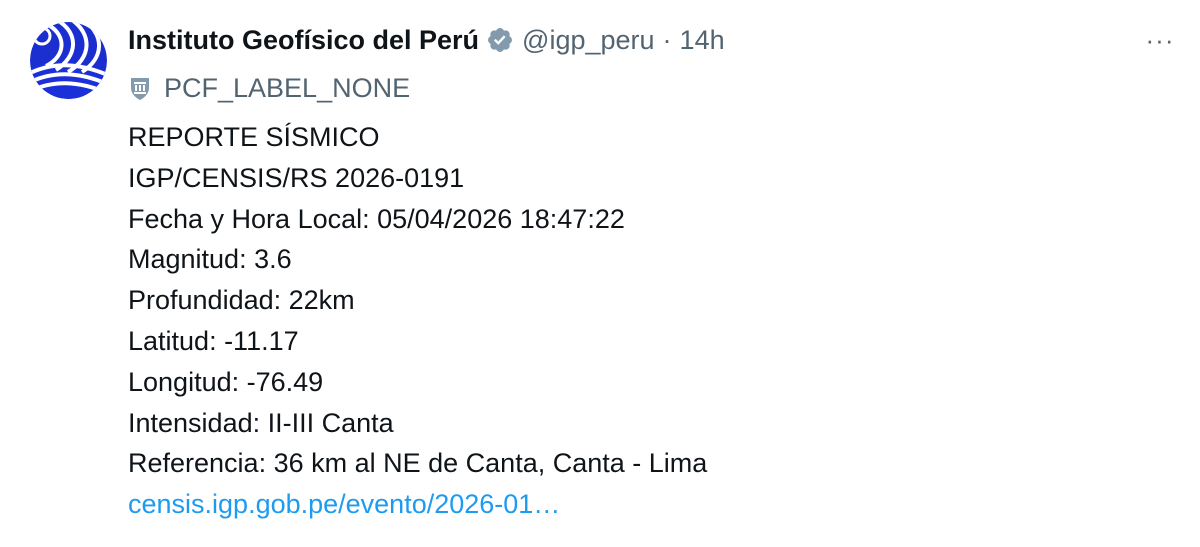  What do you see at coordinates (588, 40) in the screenshot?
I see `author-handle: @igp_peru` at bounding box center [588, 40].